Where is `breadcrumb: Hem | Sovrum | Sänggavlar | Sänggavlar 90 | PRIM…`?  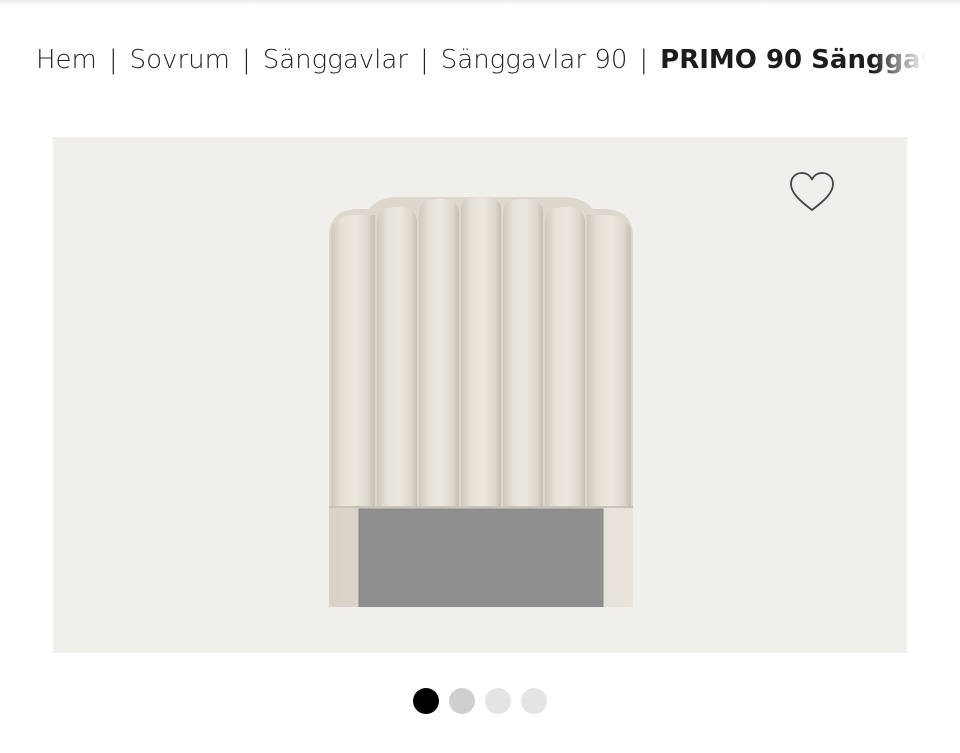 breadcrumb: Hem | Sovrum | Sänggavlar | Sänggavlar 90 | PRIM… is located at coordinates (481, 60).